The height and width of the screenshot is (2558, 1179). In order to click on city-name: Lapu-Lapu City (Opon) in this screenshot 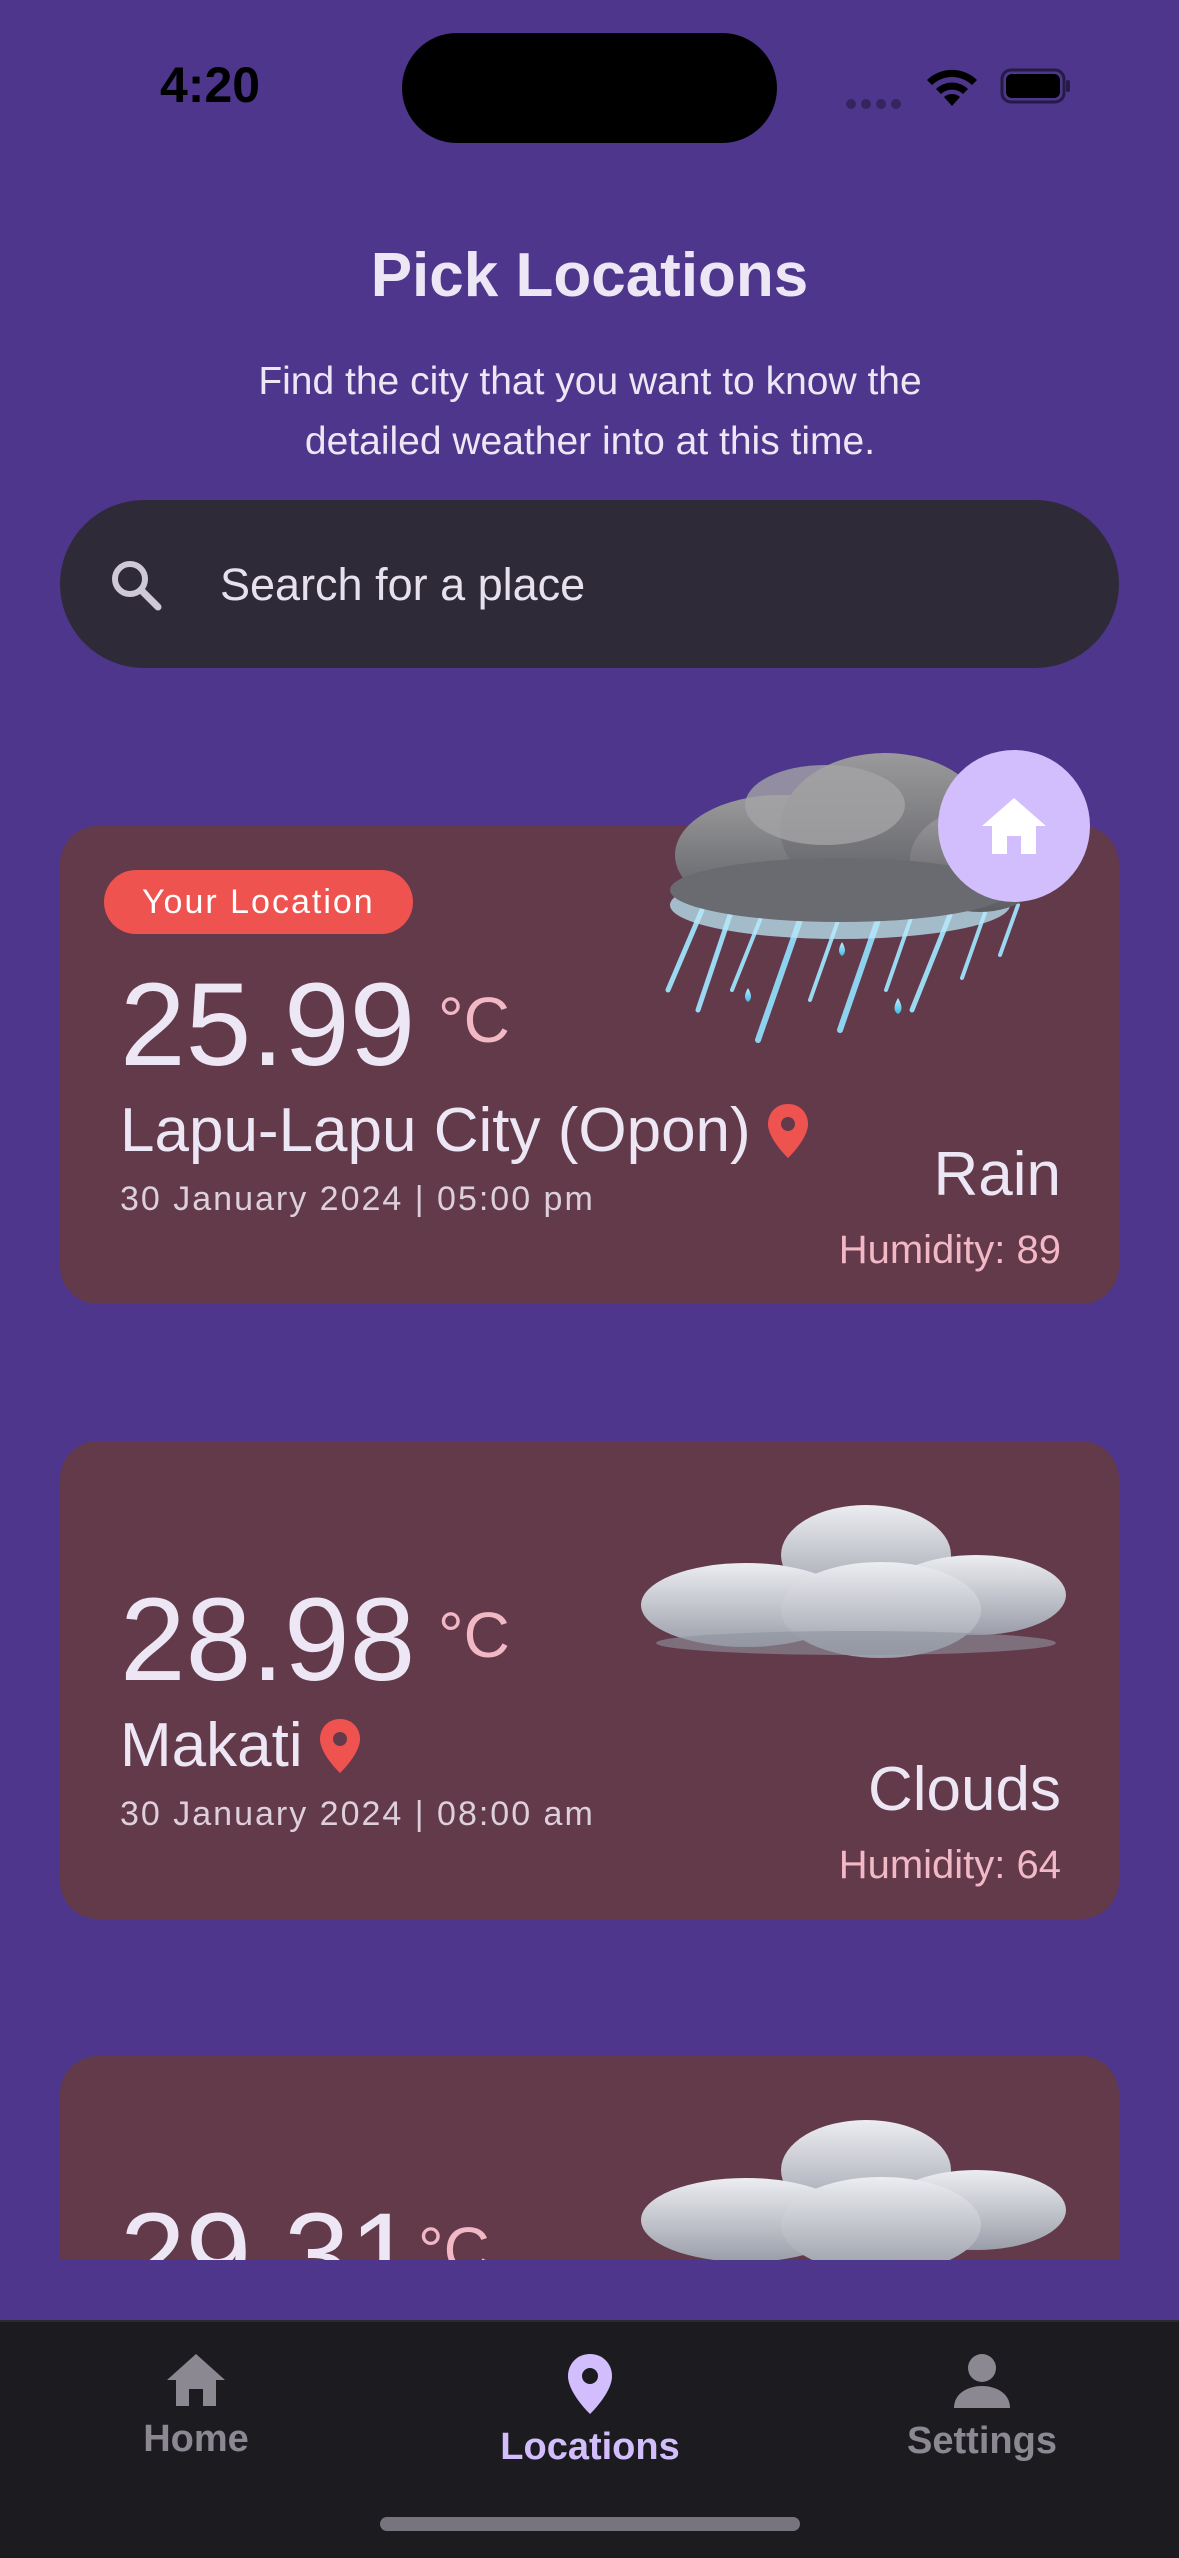, I will do `click(435, 1130)`.